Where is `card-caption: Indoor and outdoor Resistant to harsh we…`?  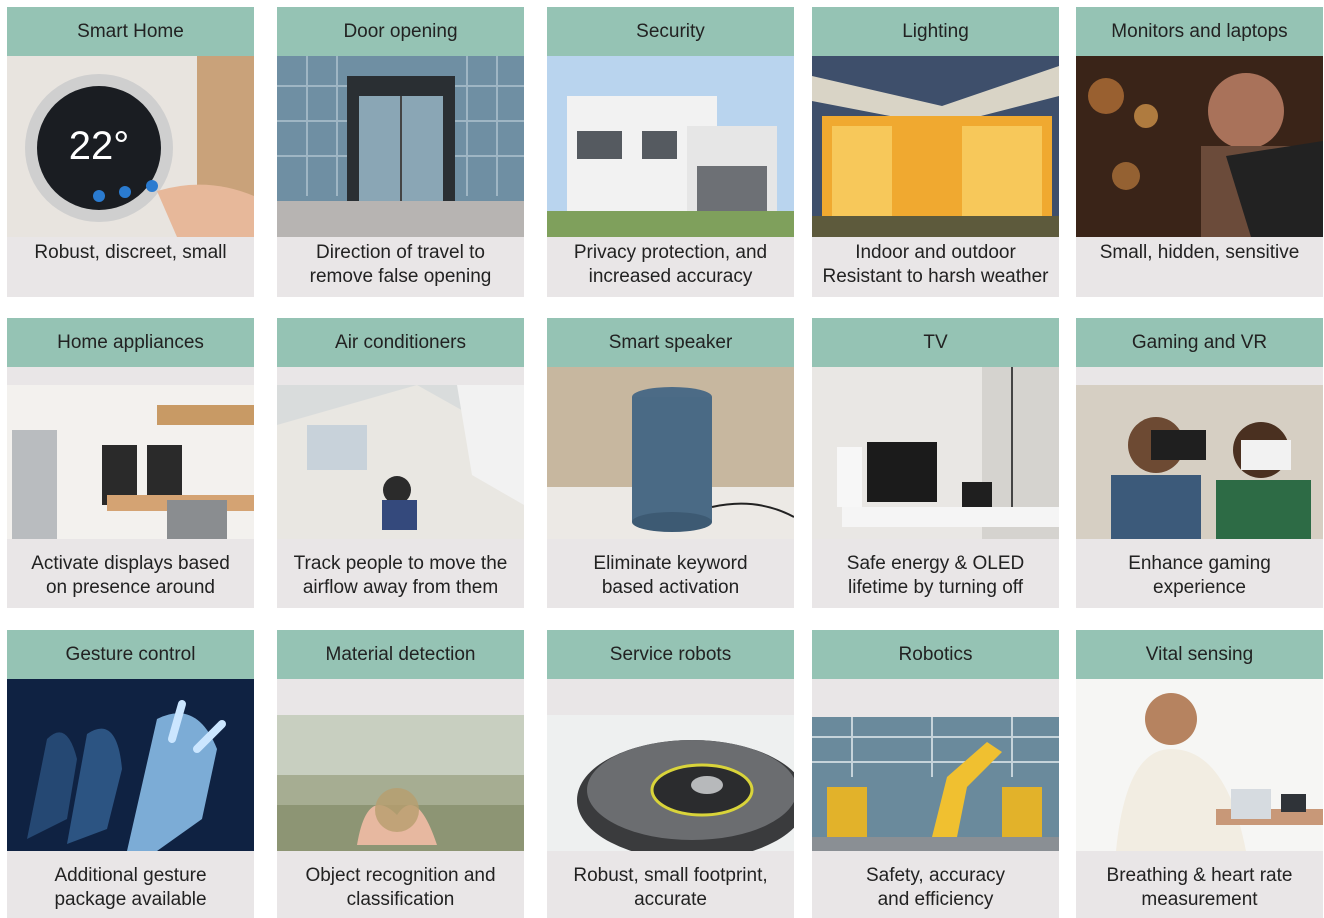 card-caption: Indoor and outdoor Resistant to harsh we… is located at coordinates (935, 264).